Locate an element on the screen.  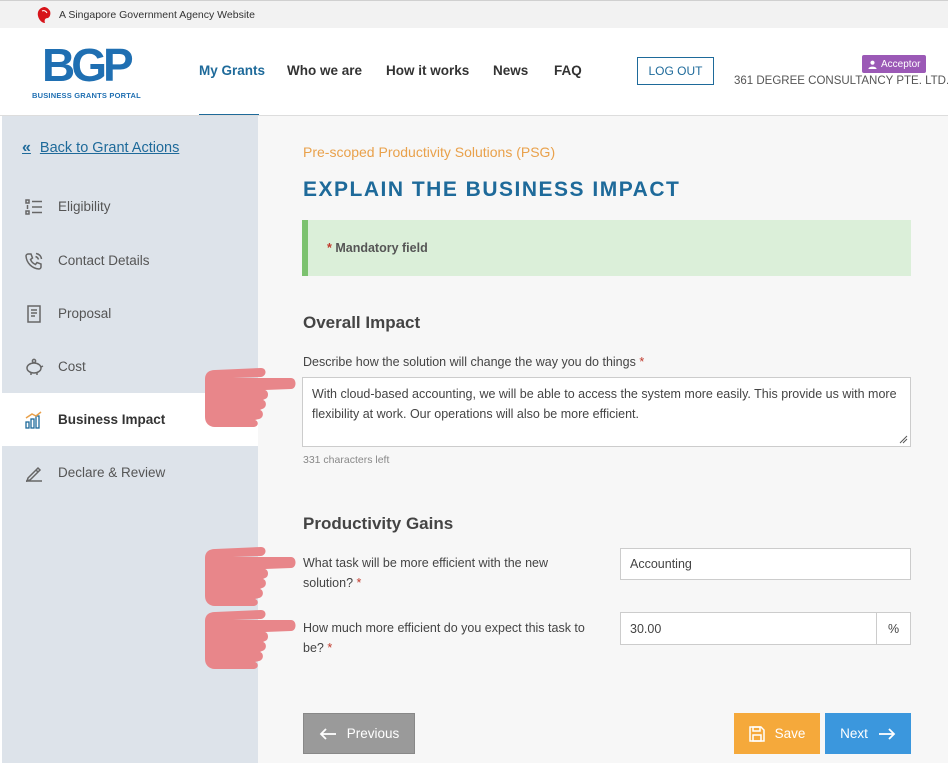
company-name: 361 DEGREE CONSULTANCY PTE. LTD. is located at coordinates (841, 81).